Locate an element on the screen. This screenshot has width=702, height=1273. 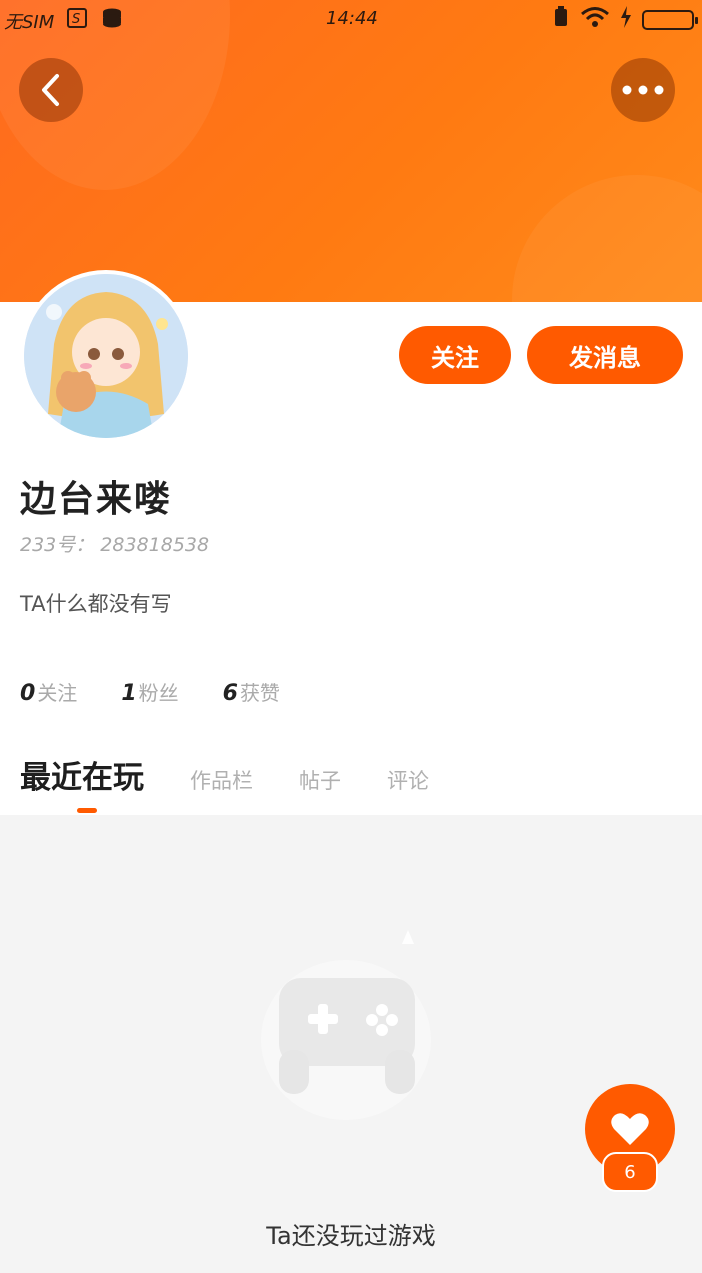
database-icon is located at coordinates (112, 20).